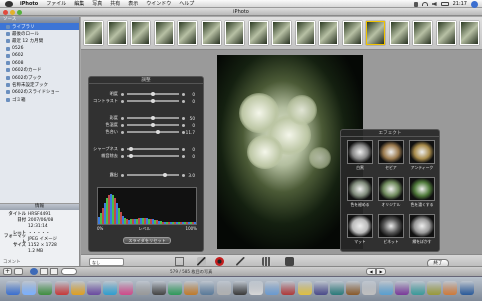 The width and height of the screenshot is (482, 301). I want to click on keyword-icon, so click(54, 271).